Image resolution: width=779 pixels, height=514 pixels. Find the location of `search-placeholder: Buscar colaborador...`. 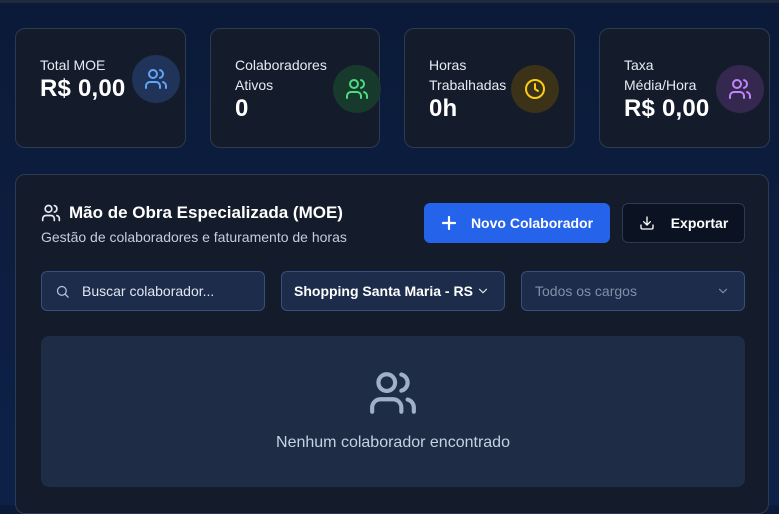

search-placeholder: Buscar colaborador... is located at coordinates (148, 291).